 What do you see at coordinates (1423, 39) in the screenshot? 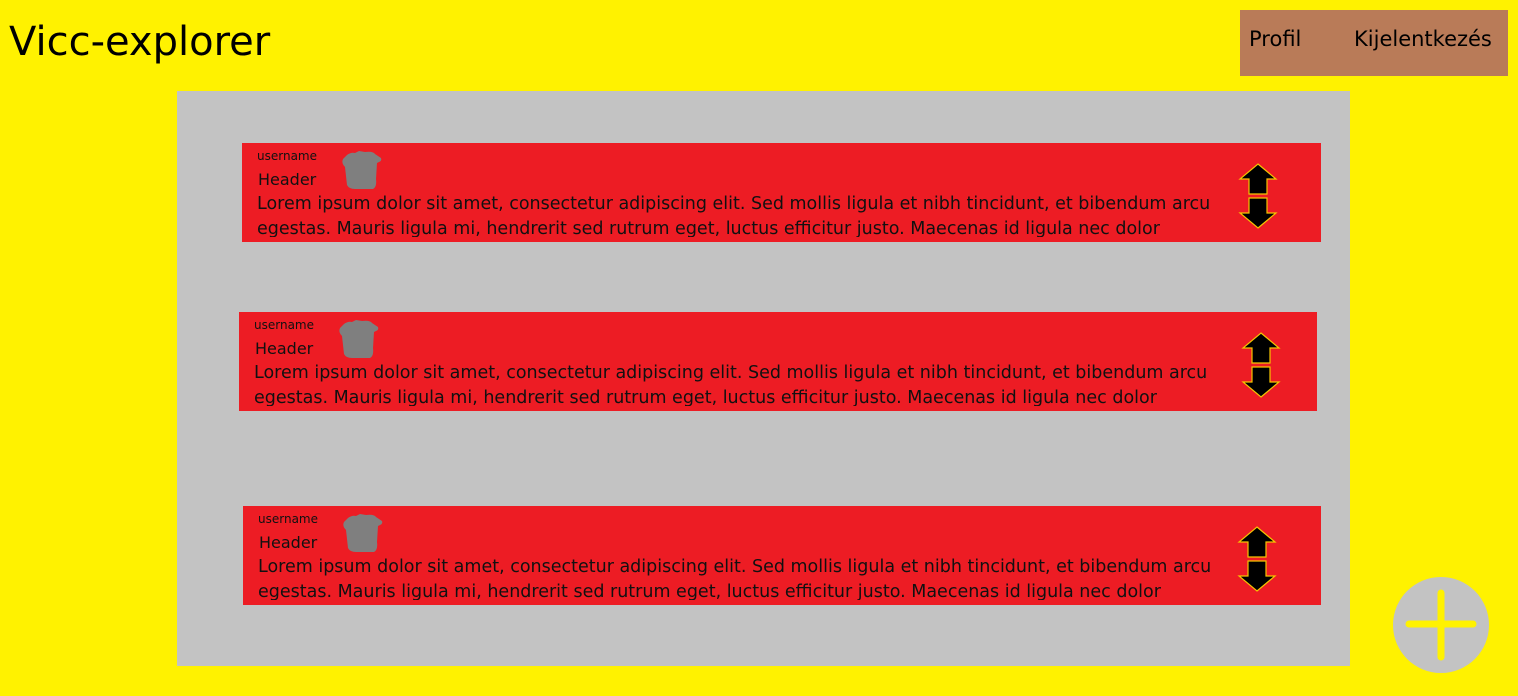
I see `logout-link: Kijelentkezés` at bounding box center [1423, 39].